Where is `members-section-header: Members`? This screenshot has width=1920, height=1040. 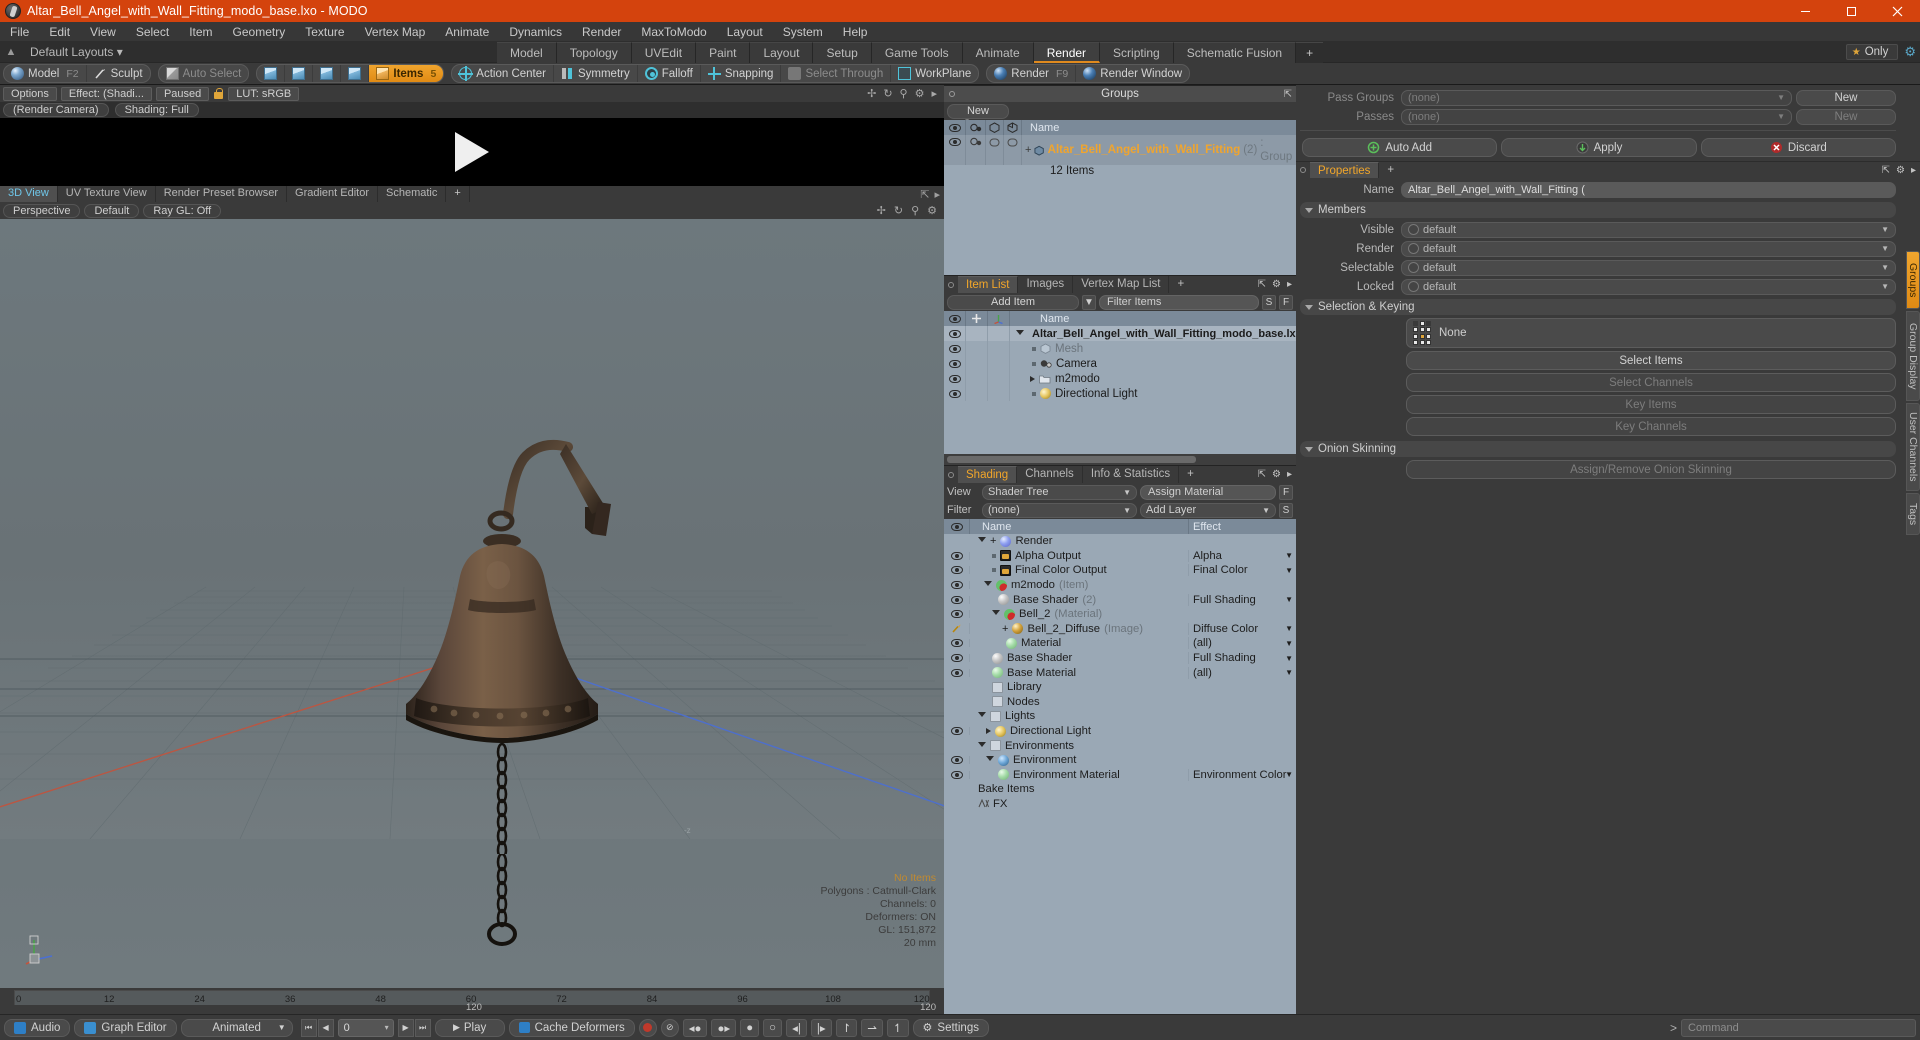
members-section-header: Members is located at coordinates (1598, 210).